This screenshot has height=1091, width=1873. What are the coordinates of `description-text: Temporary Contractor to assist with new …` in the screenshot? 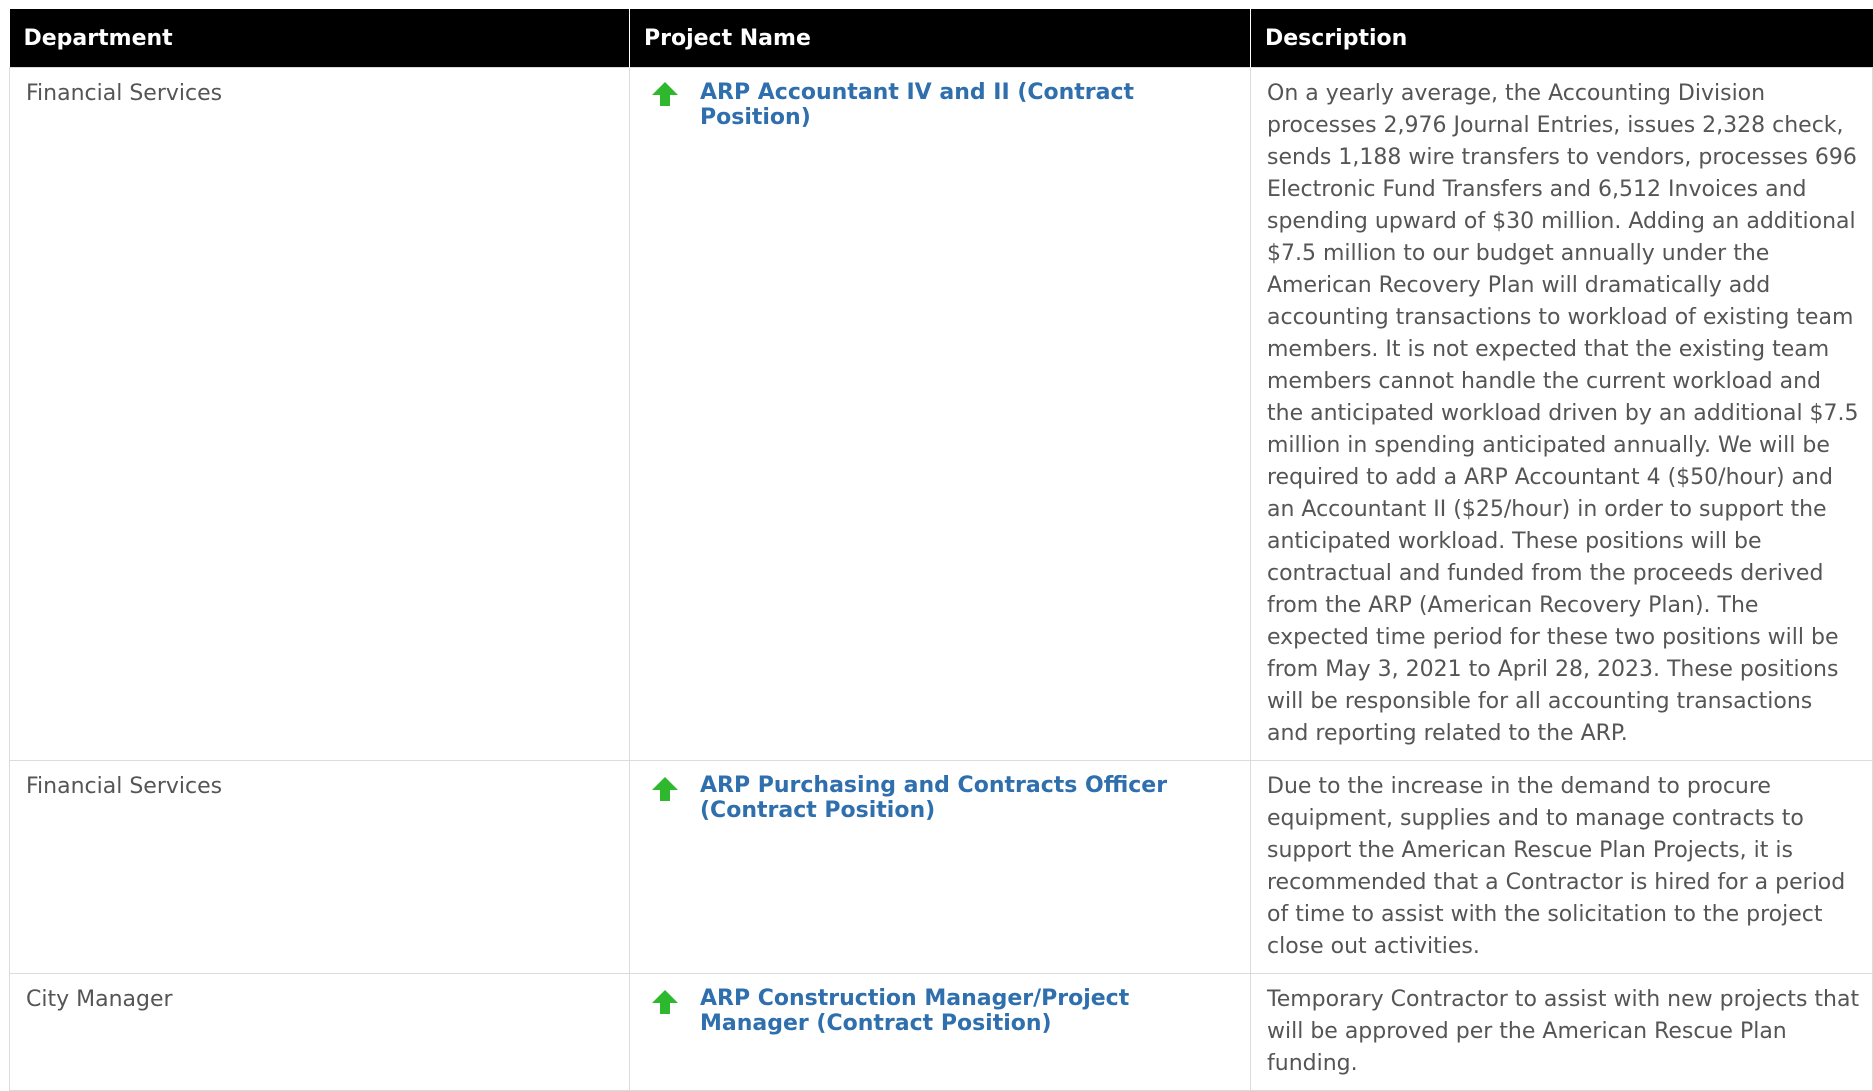 It's located at (1563, 1031).